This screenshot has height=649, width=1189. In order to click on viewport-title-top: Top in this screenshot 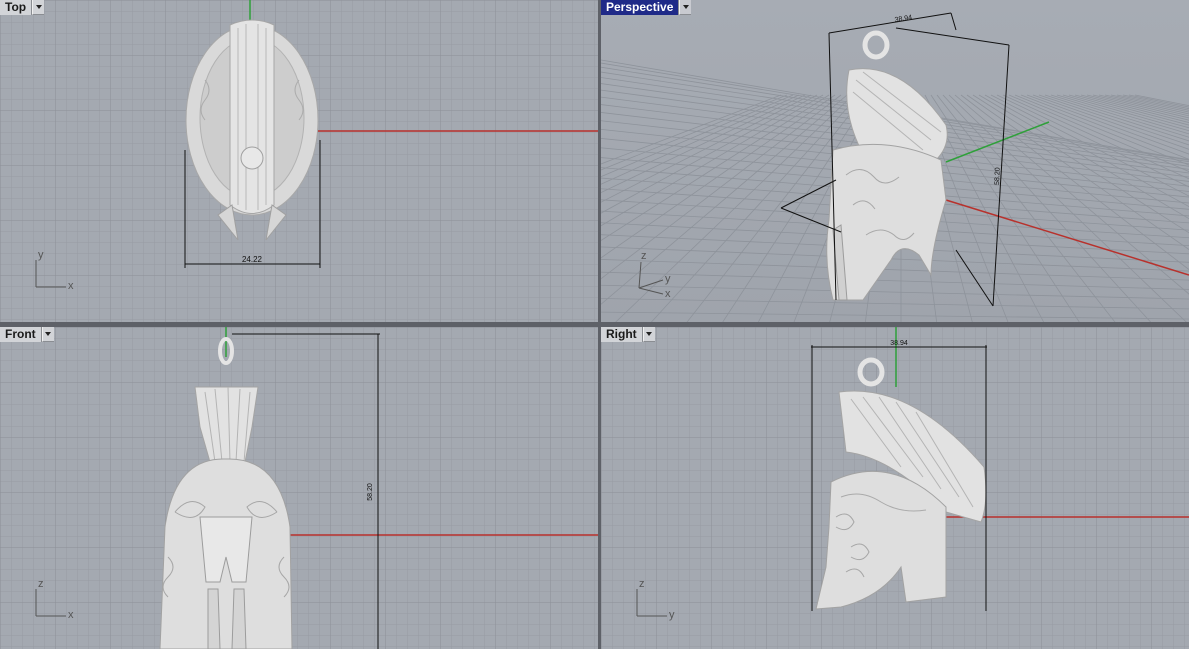, I will do `click(22, 7)`.